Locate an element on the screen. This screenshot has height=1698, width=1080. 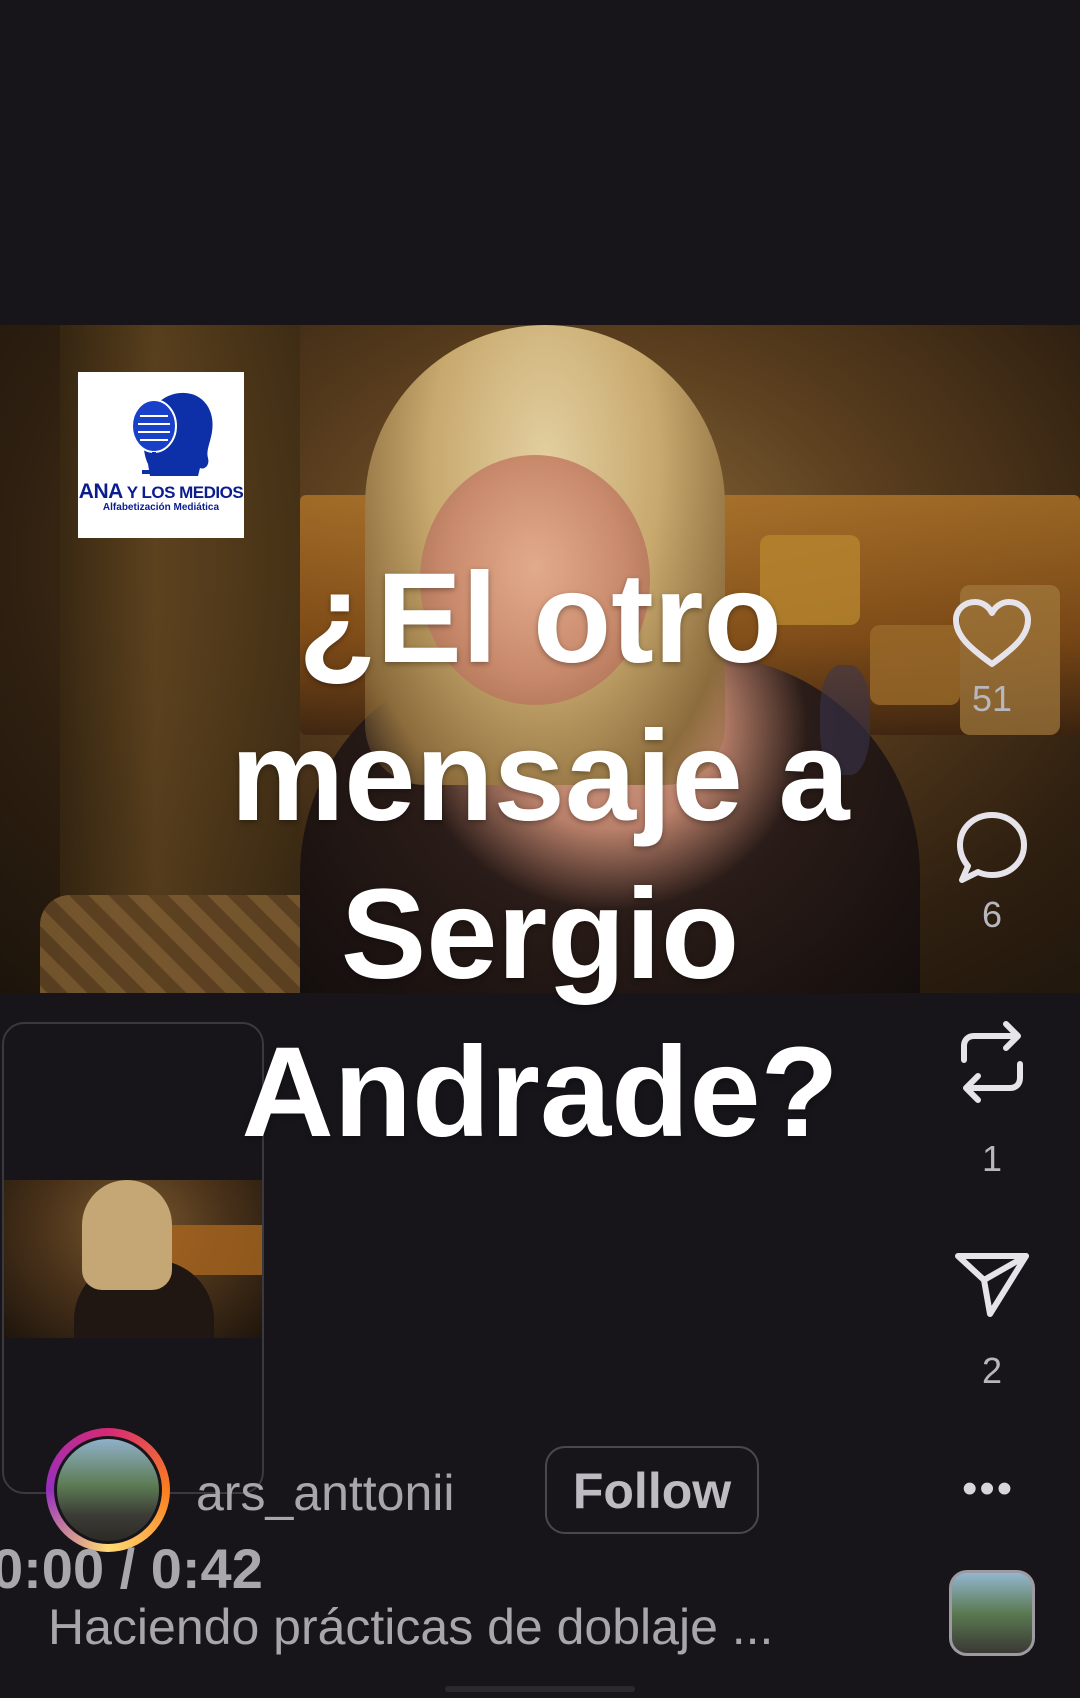
heart-icon is located at coordinates (992, 633).